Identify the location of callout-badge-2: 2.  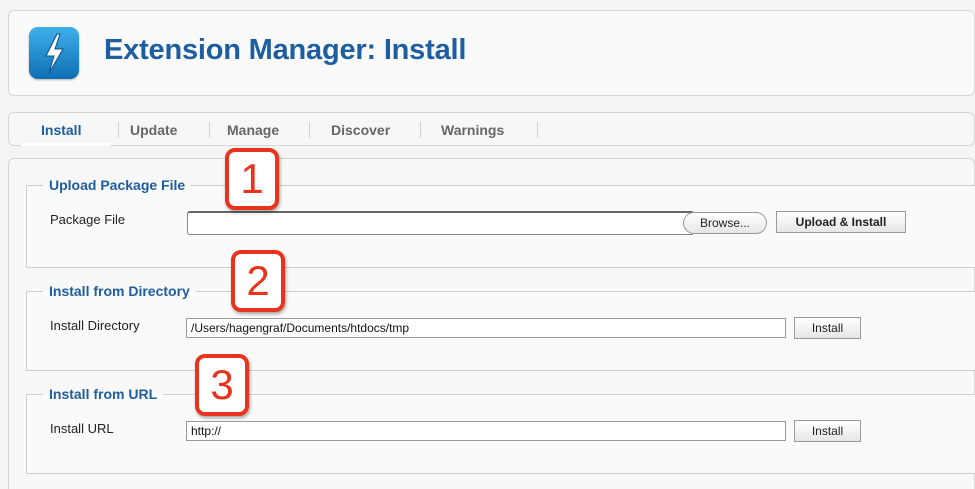
(258, 281).